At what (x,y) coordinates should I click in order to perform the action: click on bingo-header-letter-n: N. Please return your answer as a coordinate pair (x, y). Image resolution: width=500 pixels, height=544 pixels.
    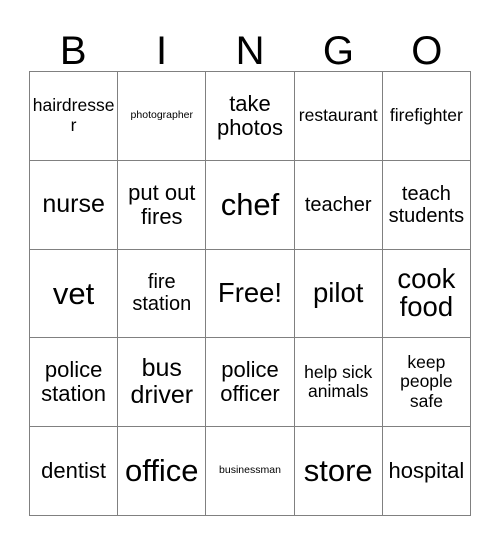
    Looking at the image, I should click on (250, 51).